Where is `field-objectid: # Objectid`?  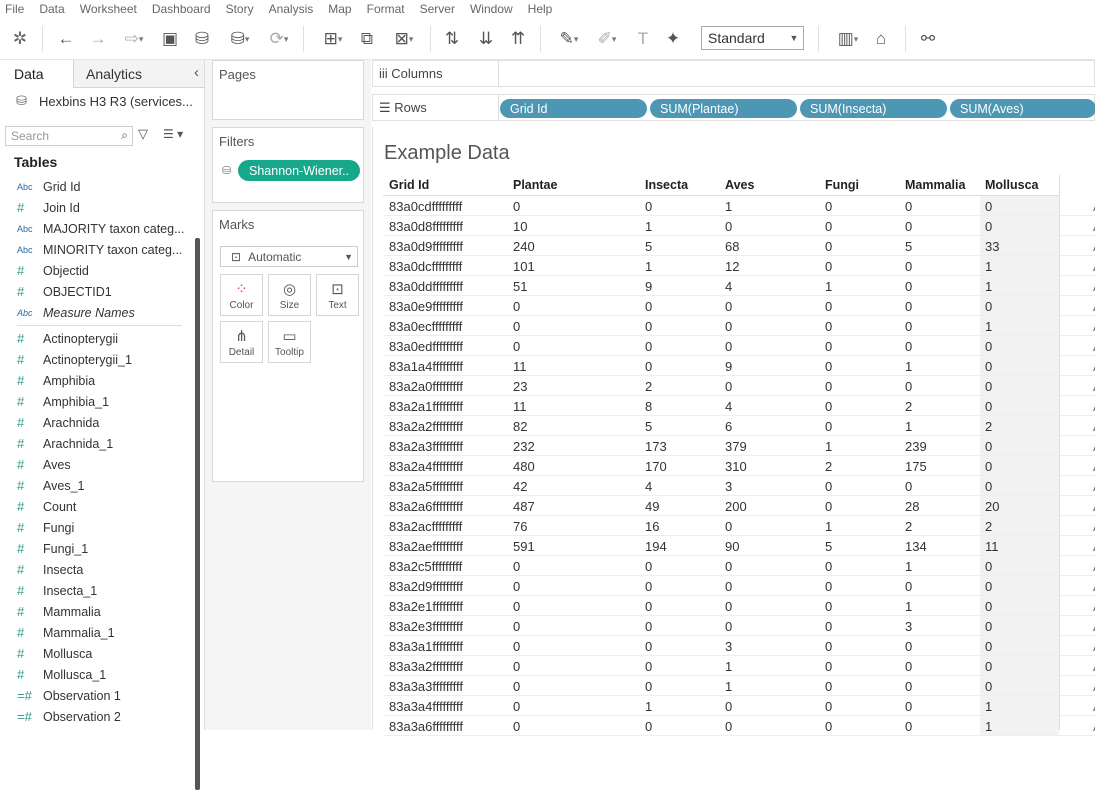
field-objectid: # Objectid is located at coordinates (95, 270).